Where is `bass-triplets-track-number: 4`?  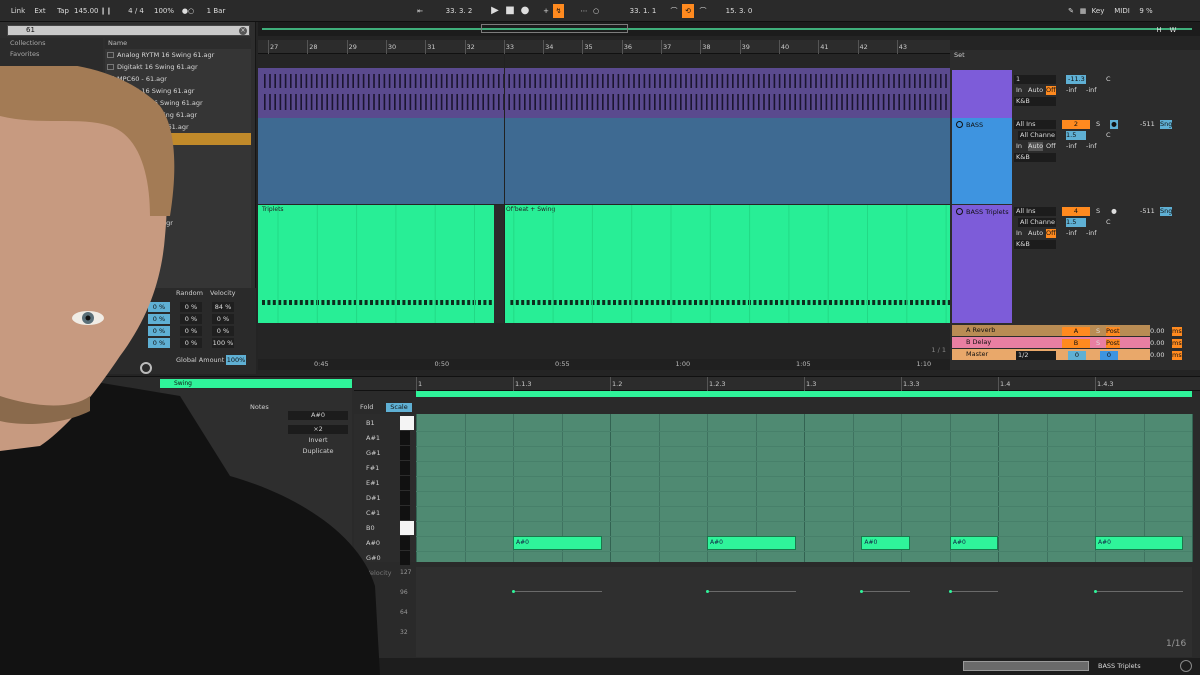 bass-triplets-track-number: 4 is located at coordinates (1076, 211).